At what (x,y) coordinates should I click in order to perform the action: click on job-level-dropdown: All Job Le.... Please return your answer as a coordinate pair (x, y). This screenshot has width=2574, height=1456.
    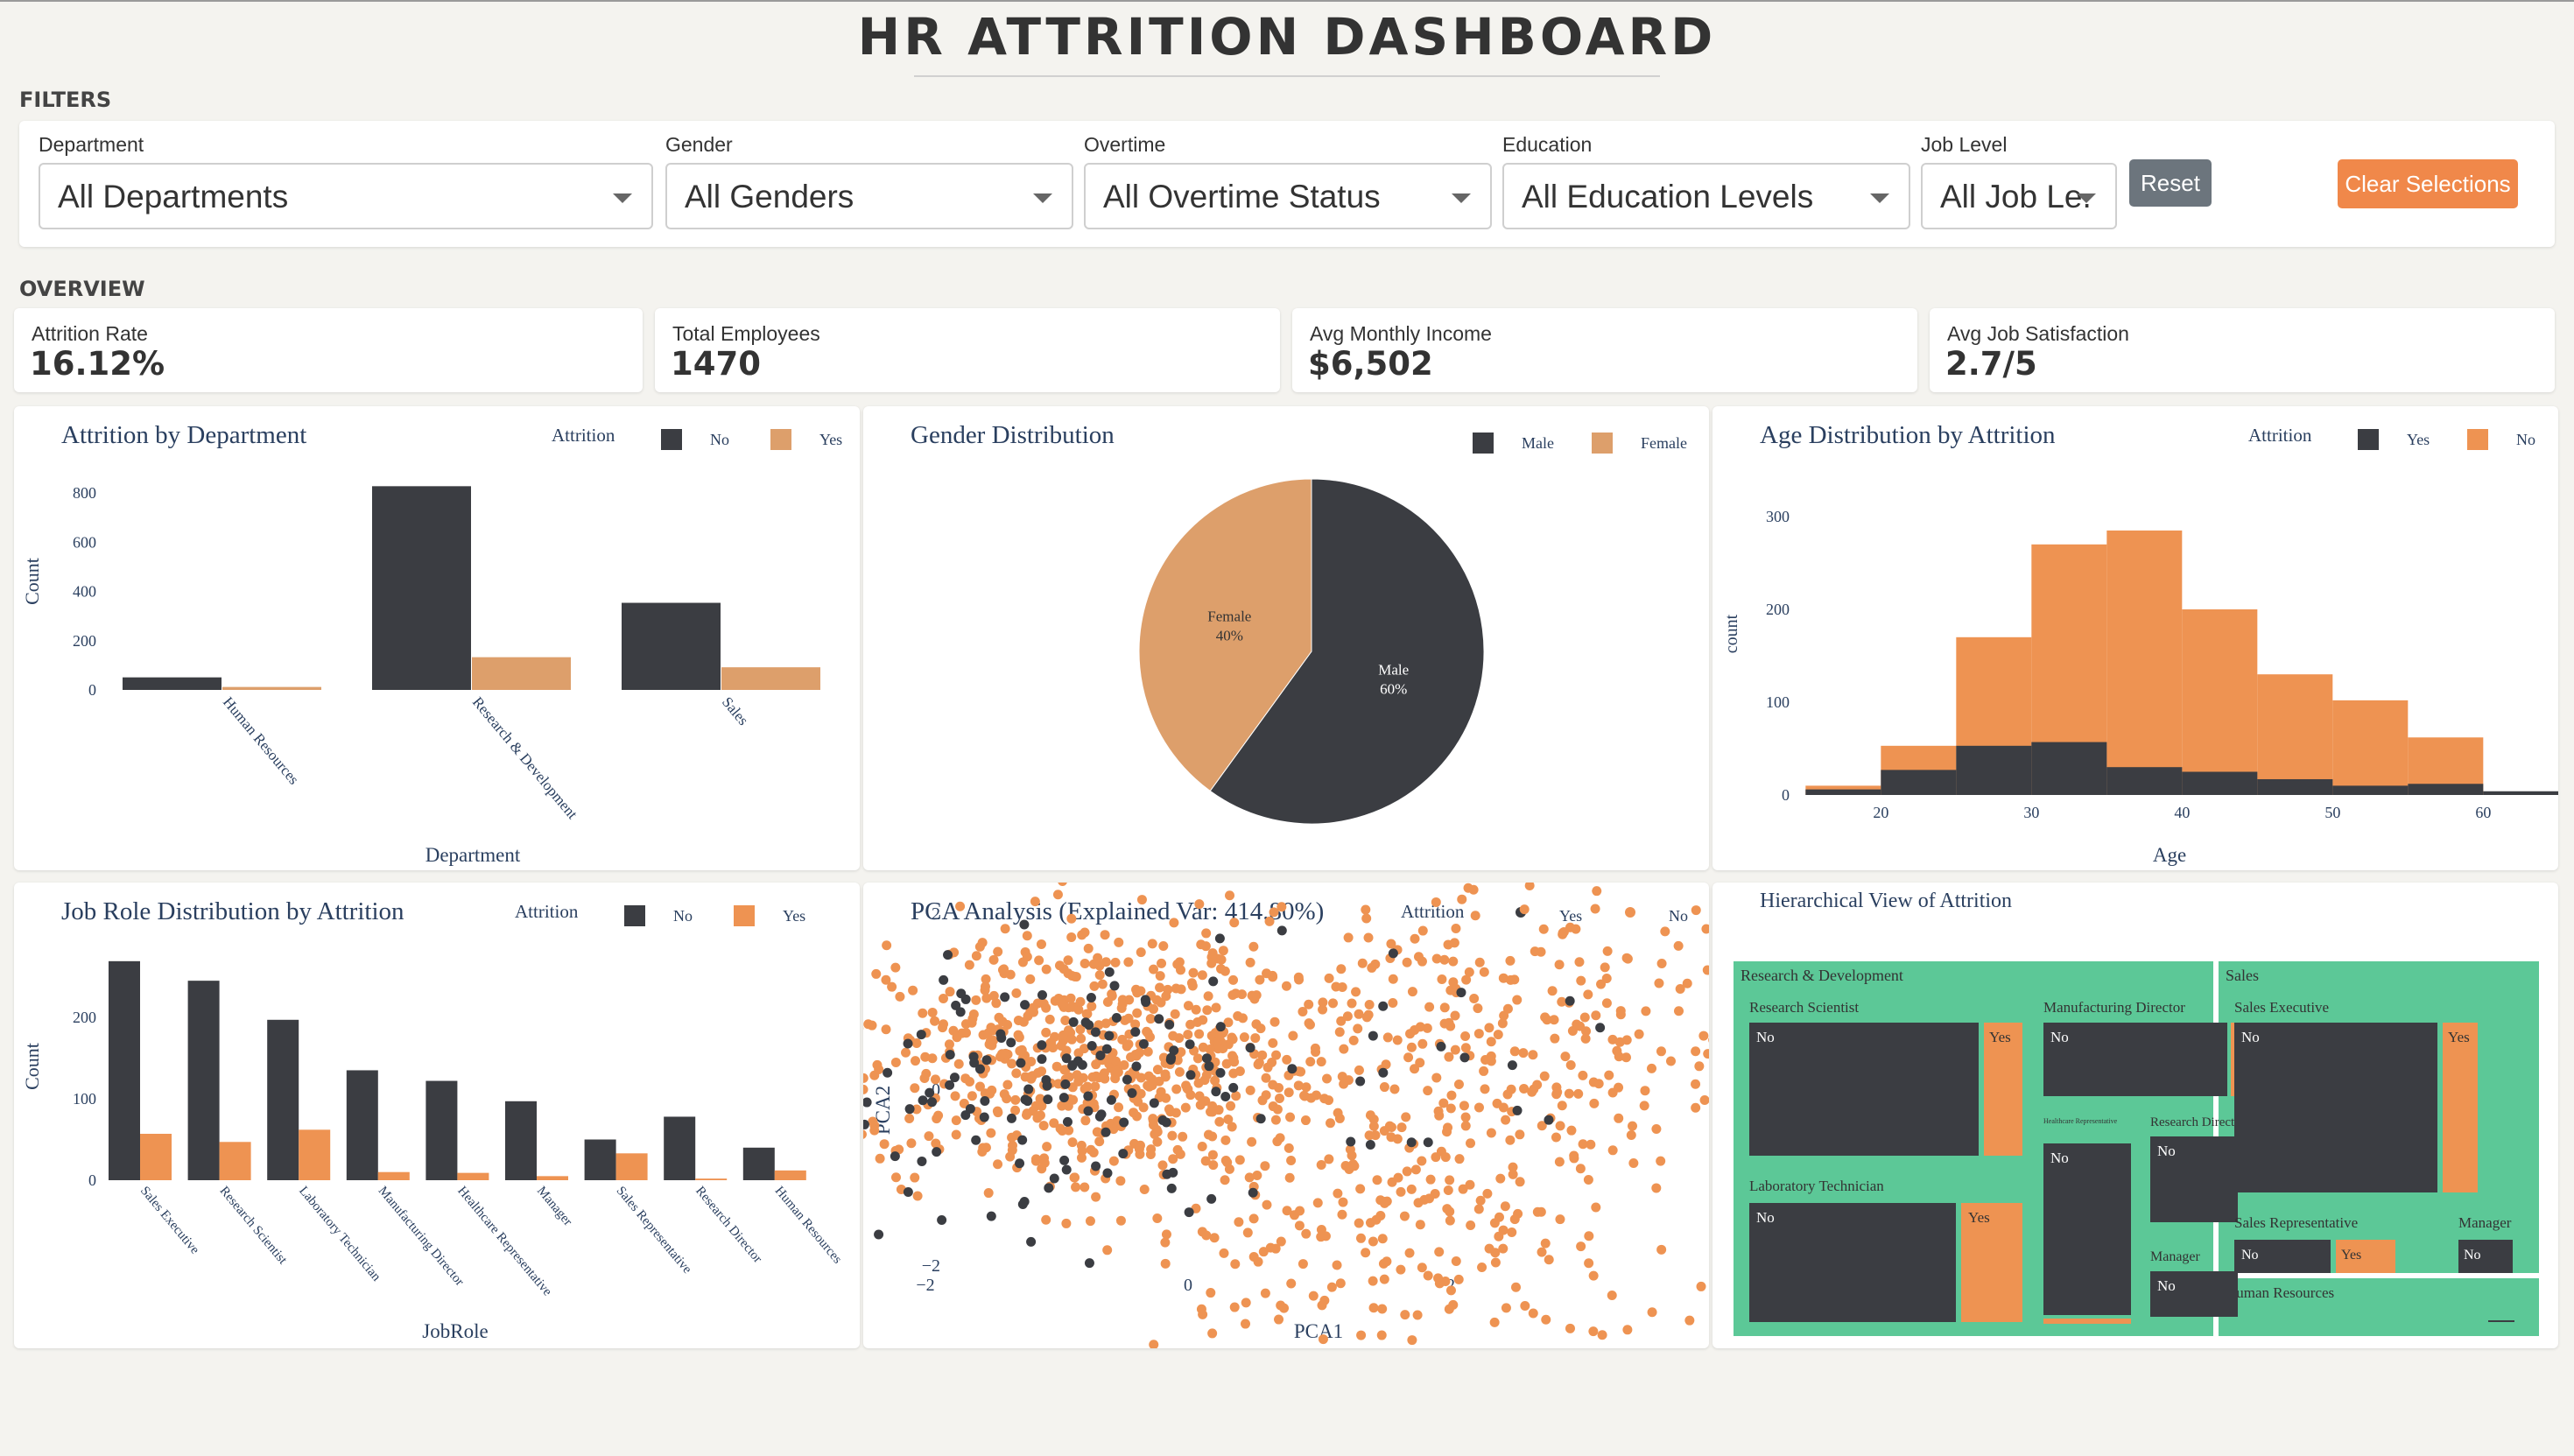
    Looking at the image, I should click on (2019, 196).